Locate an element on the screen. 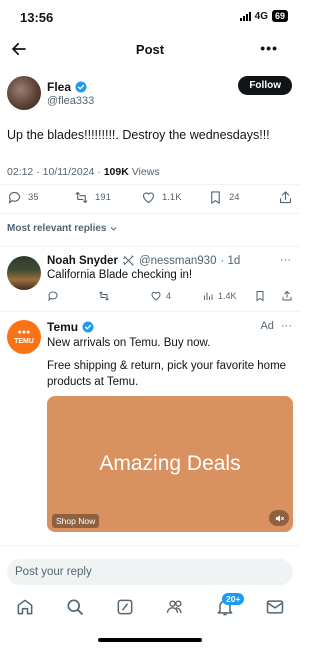 This screenshot has height=650, width=320. crossed-swords-icon is located at coordinates (128, 260).